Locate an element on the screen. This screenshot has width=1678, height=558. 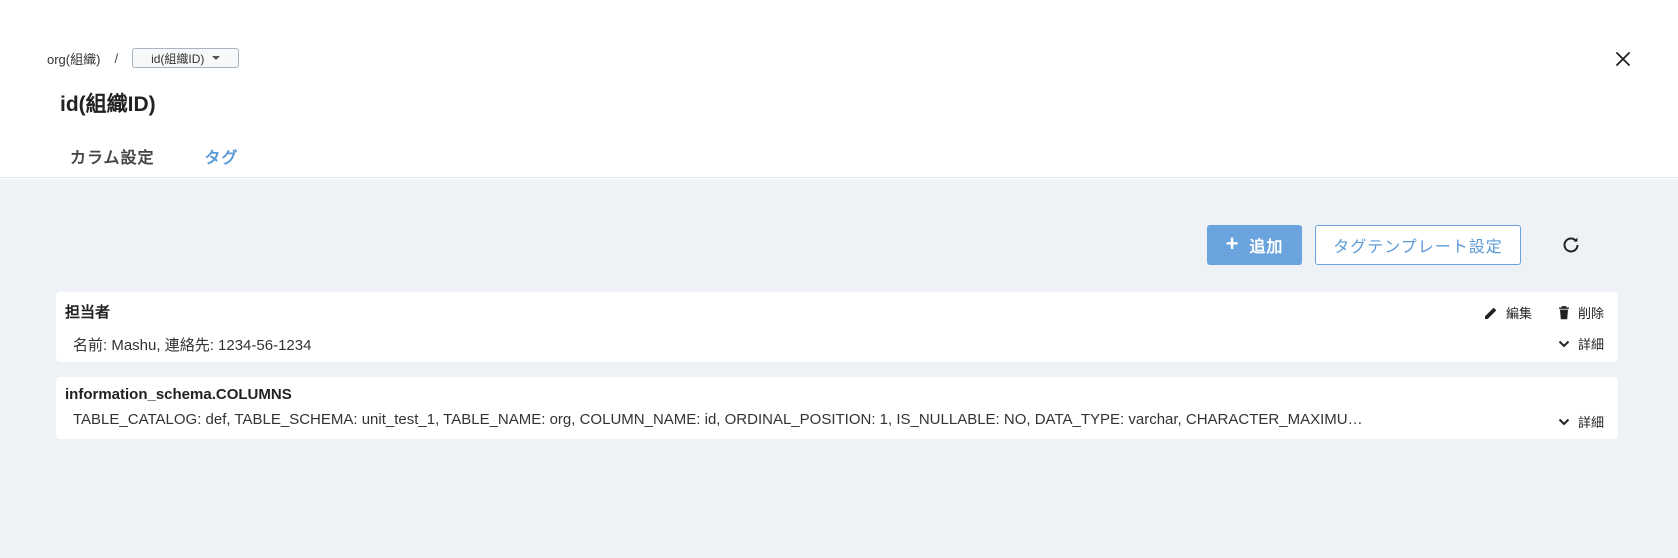
delete-tag-label: 削除 is located at coordinates (1590, 313).